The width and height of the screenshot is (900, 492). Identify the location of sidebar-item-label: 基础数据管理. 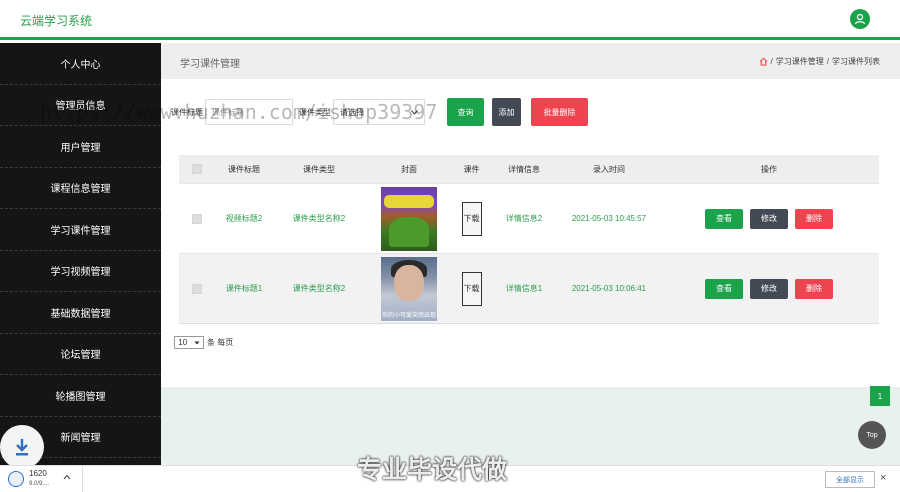
(80, 314).